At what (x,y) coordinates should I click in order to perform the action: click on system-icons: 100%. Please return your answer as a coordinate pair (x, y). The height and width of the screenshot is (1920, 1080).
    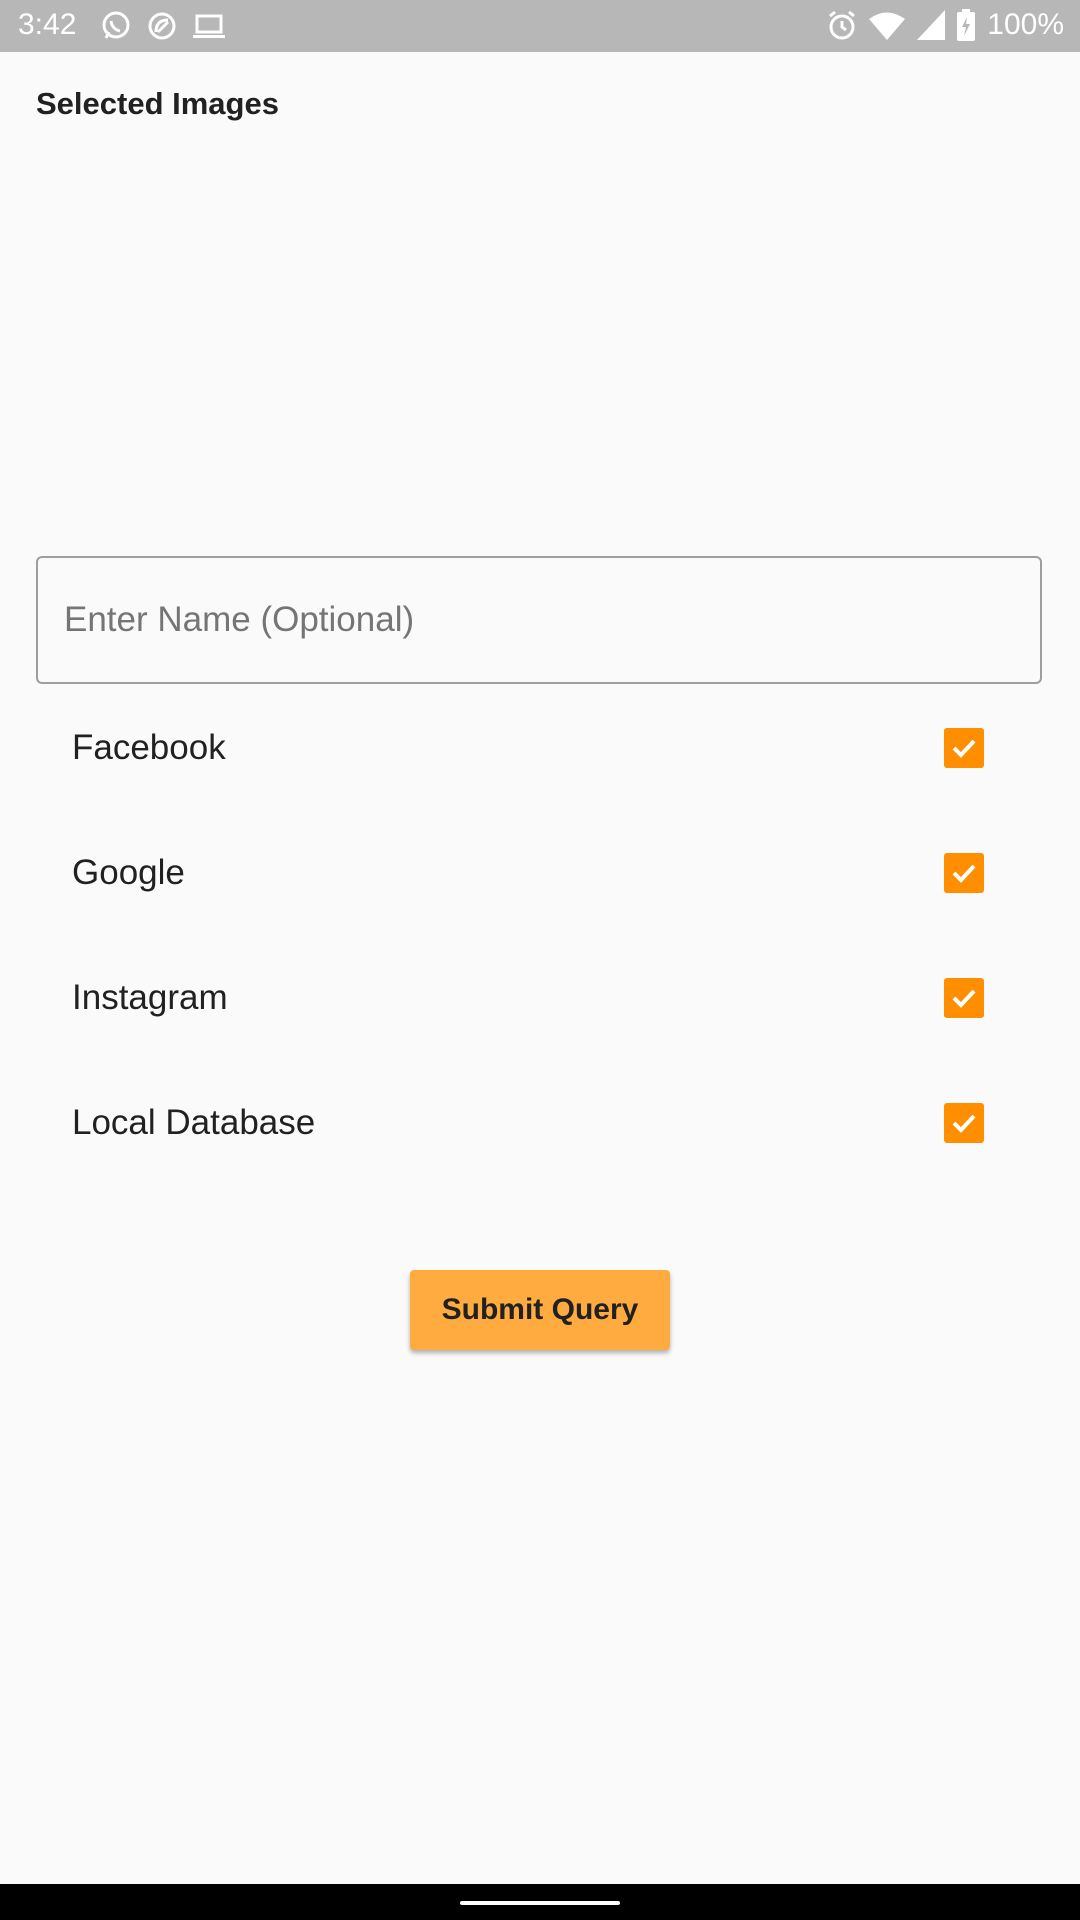
    Looking at the image, I should click on (945, 25).